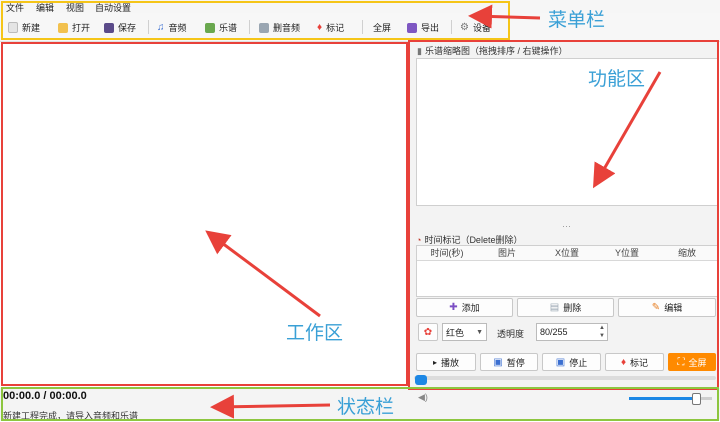 The height and width of the screenshot is (422, 720). Describe the element at coordinates (366, 407) in the screenshot. I see `status-bar-annotation-label: 状态栏` at that location.